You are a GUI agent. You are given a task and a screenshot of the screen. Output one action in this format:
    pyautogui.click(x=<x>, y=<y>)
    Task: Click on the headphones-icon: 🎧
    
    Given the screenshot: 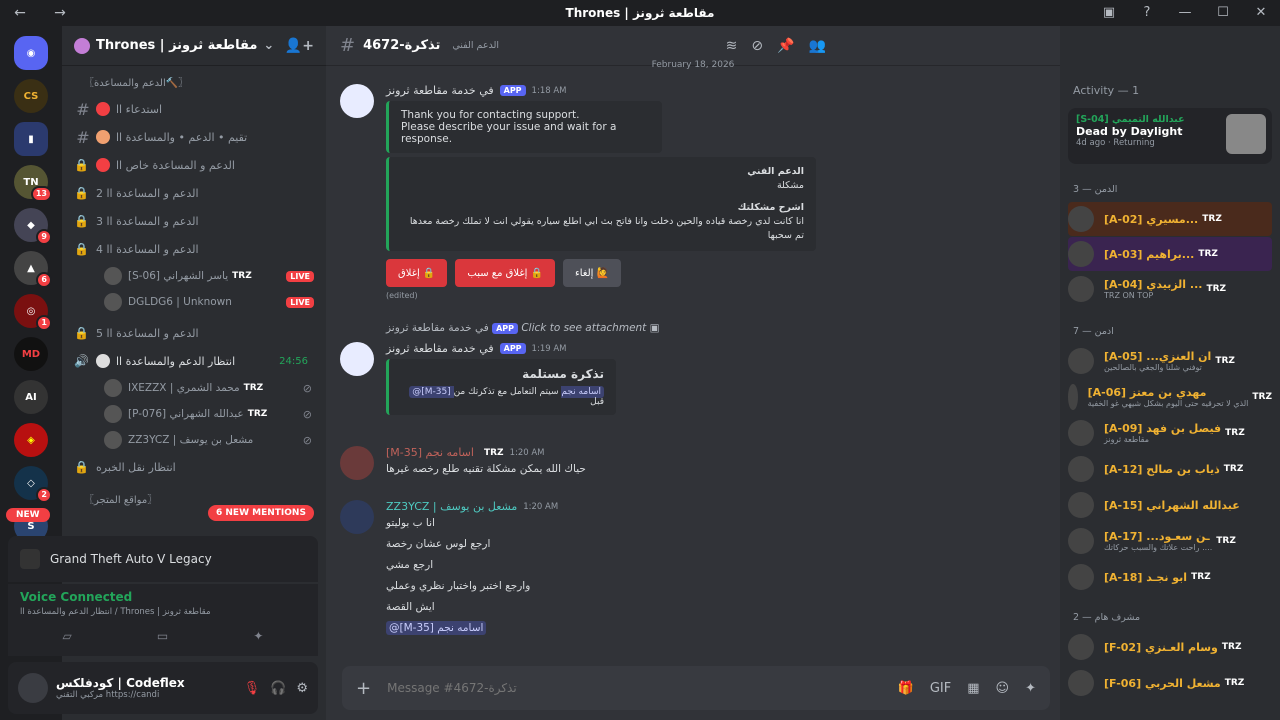 What is the action you would take?
    pyautogui.click(x=278, y=688)
    